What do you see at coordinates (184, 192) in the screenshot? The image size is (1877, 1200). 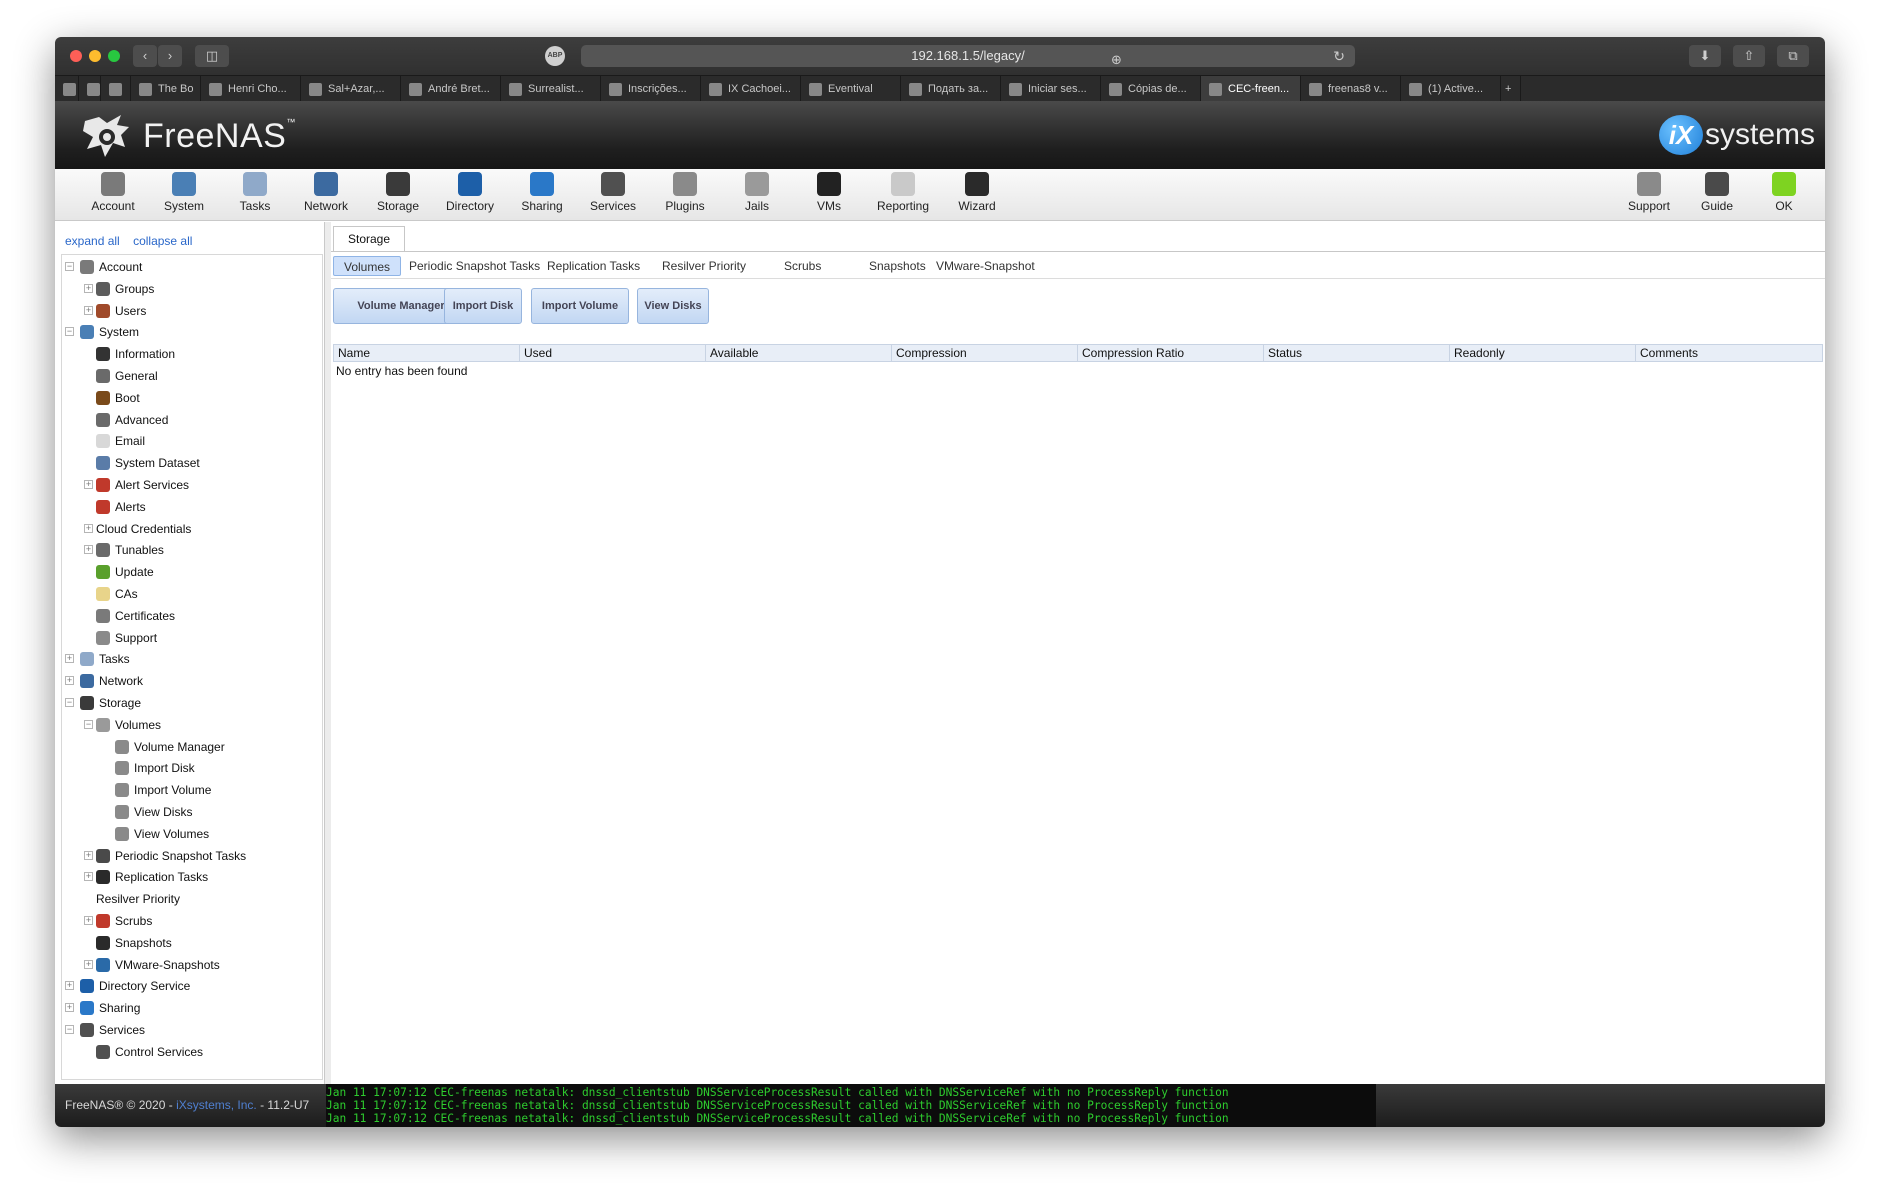 I see `toolbar-system-button: System` at bounding box center [184, 192].